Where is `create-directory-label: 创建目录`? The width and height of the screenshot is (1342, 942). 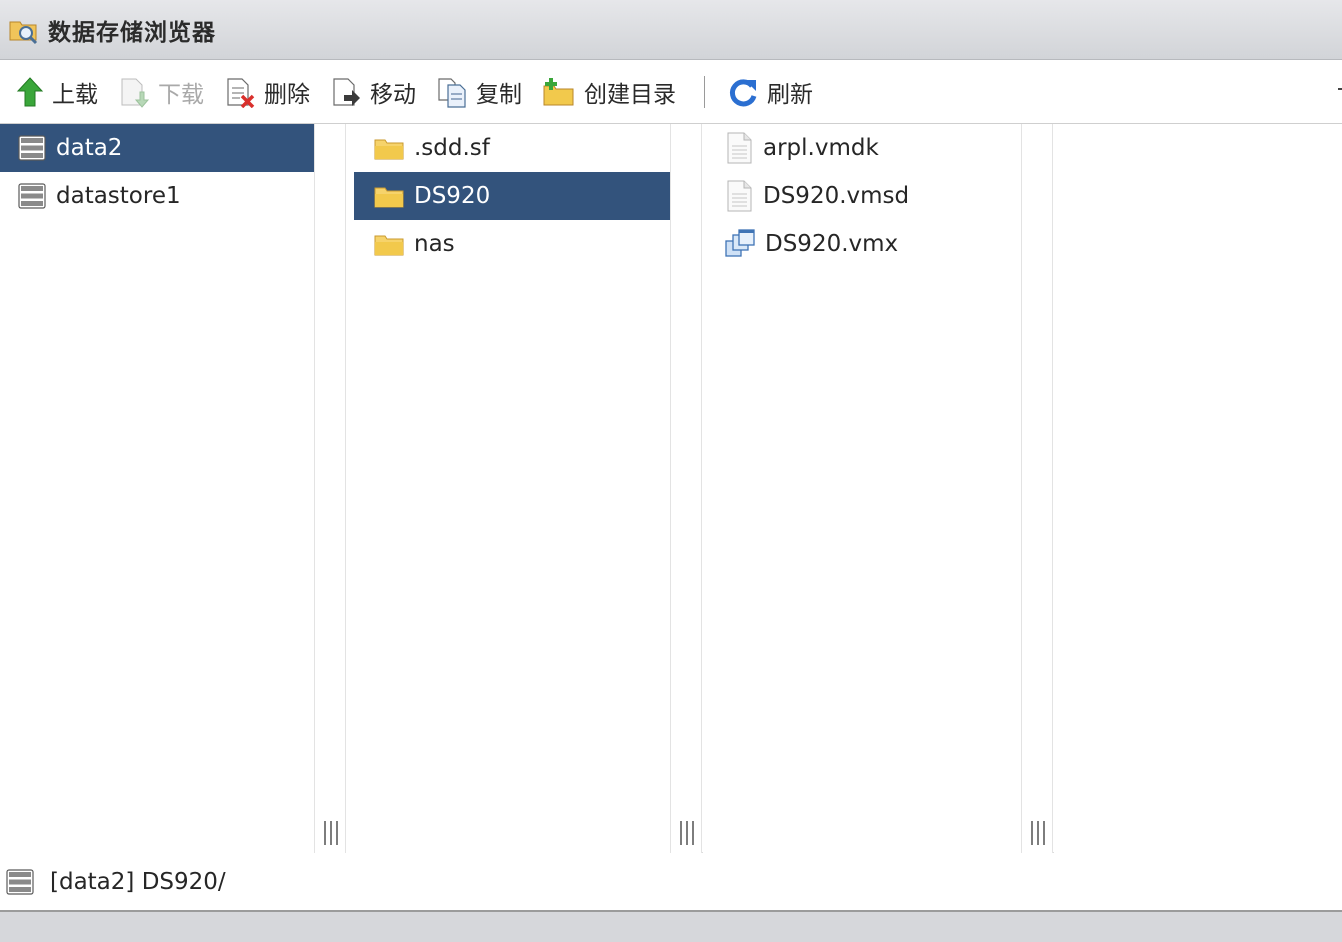
create-directory-label: 创建目录 is located at coordinates (630, 94).